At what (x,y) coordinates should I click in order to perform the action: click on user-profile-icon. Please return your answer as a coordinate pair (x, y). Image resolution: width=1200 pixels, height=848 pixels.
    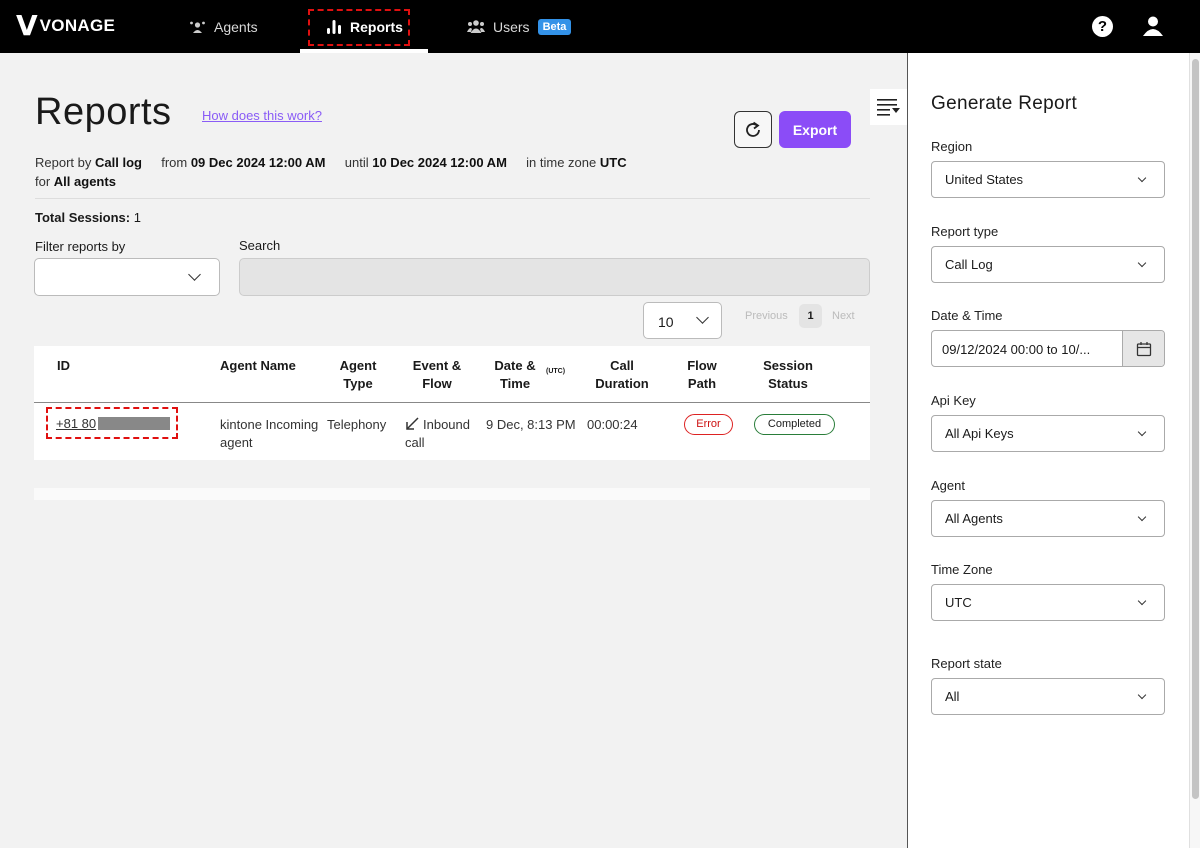
    Looking at the image, I should click on (1153, 26).